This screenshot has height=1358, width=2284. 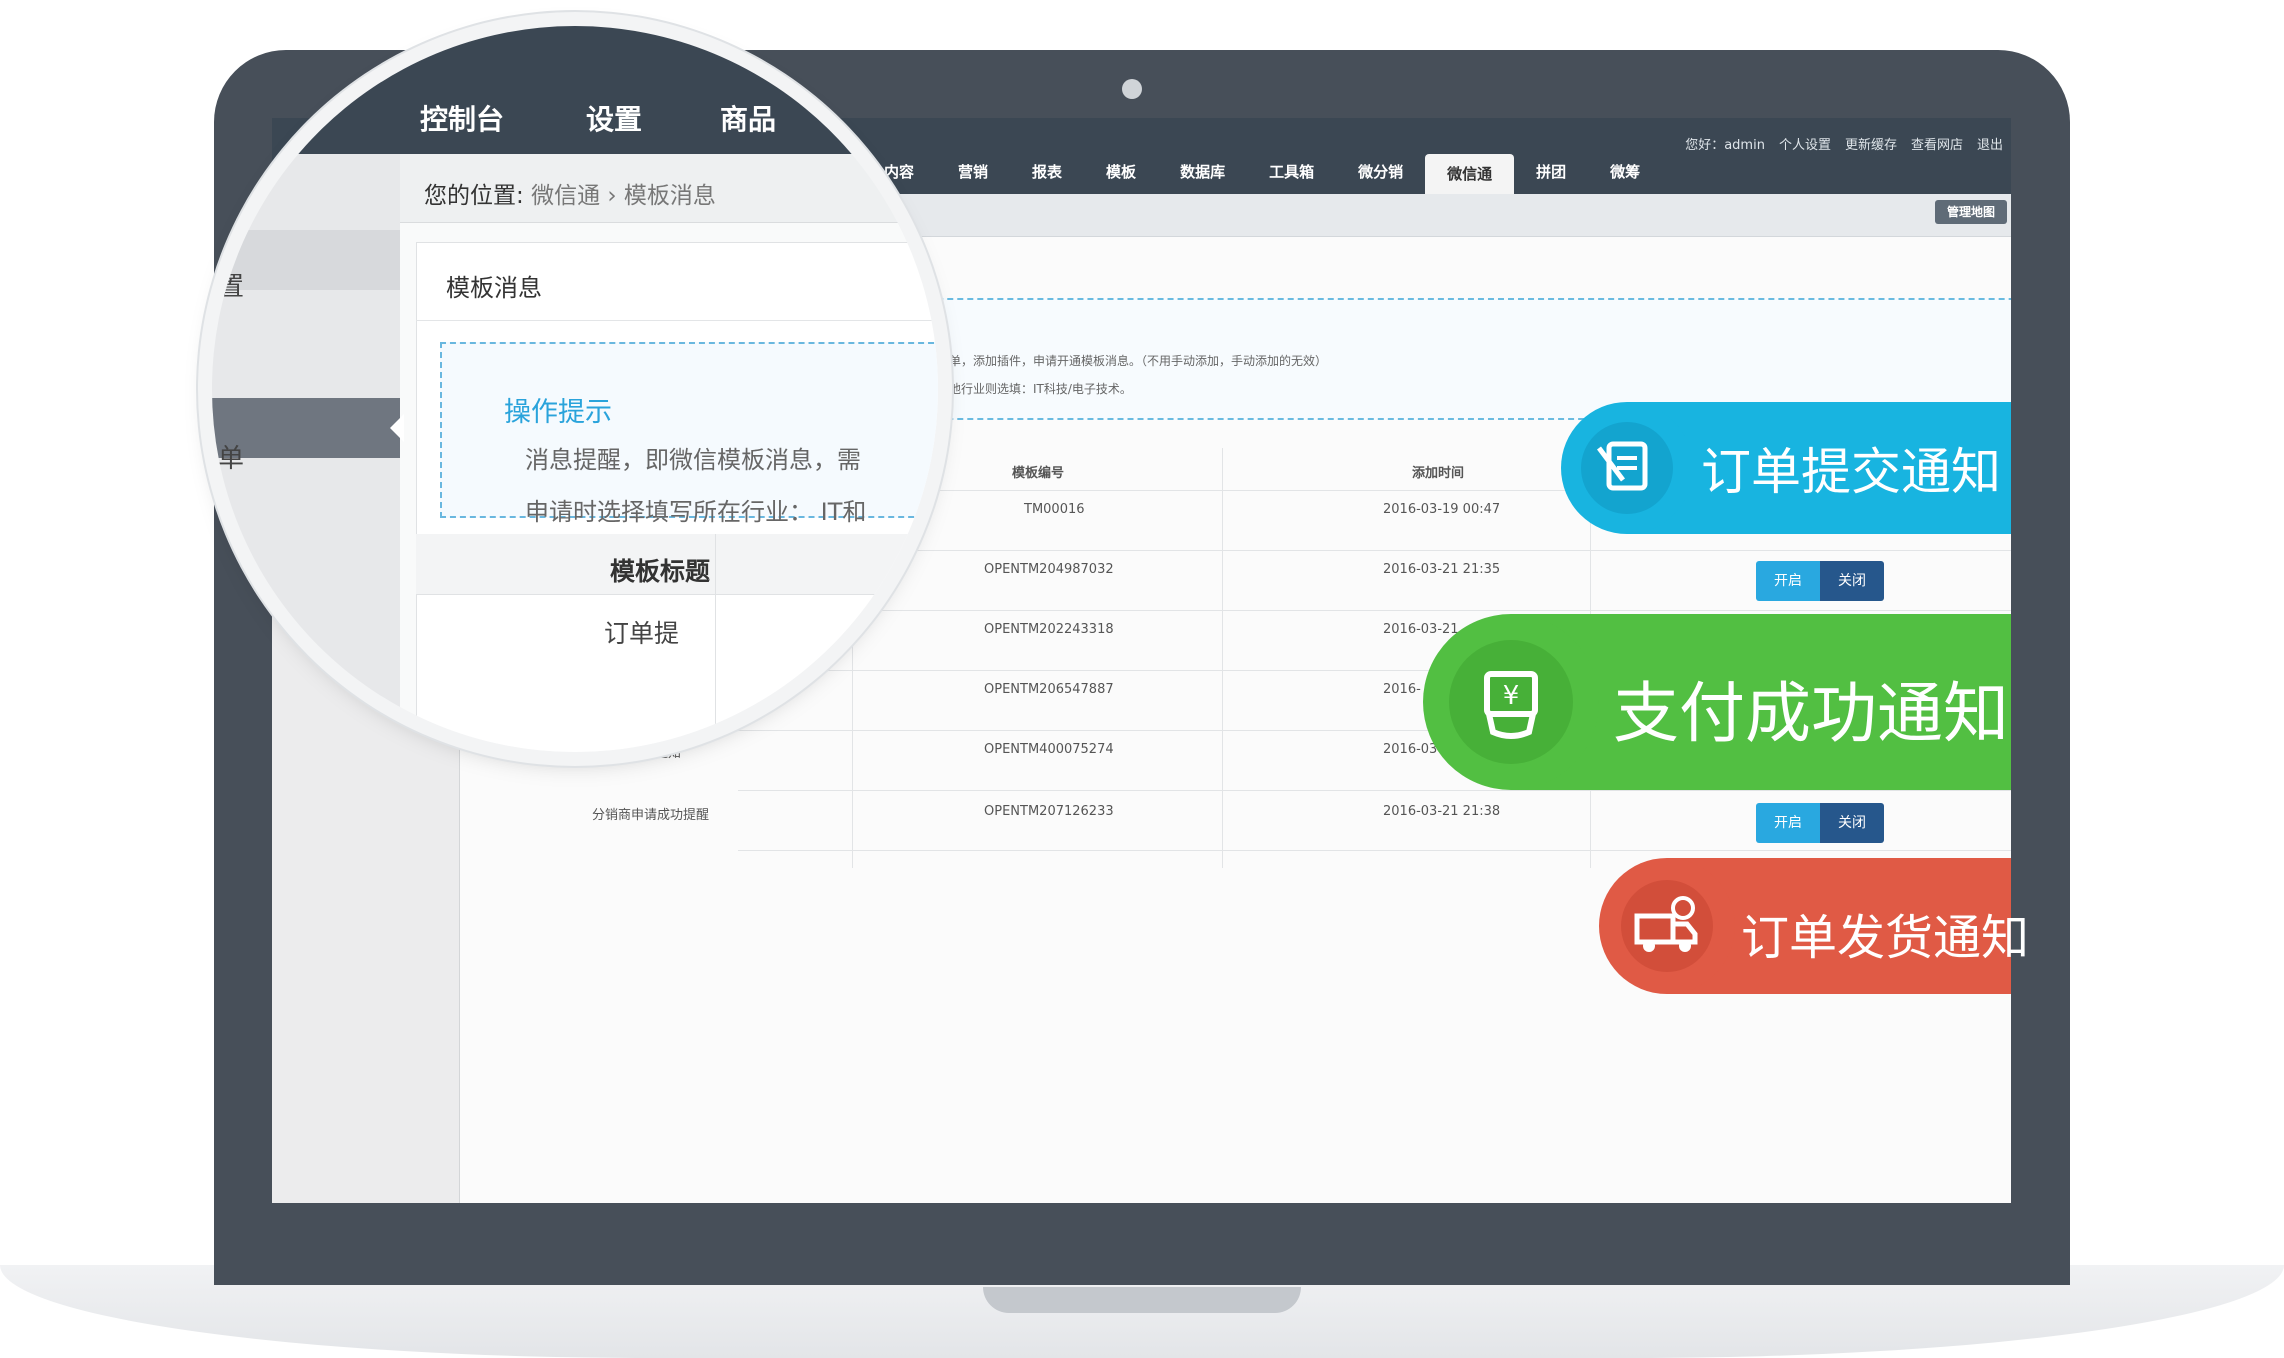 What do you see at coordinates (660, 571) in the screenshot?
I see `column-header-title: 模板标题` at bounding box center [660, 571].